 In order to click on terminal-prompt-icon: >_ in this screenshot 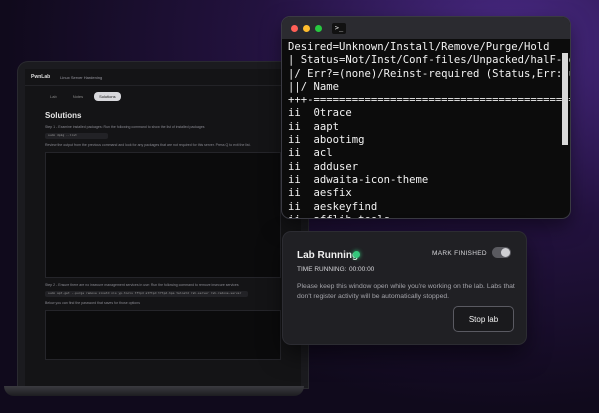, I will do `click(339, 28)`.